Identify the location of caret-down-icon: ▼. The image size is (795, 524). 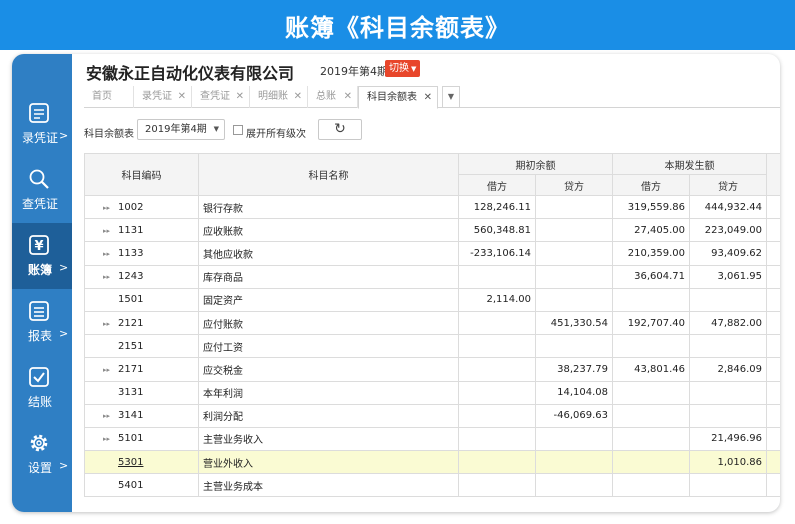
(451, 96).